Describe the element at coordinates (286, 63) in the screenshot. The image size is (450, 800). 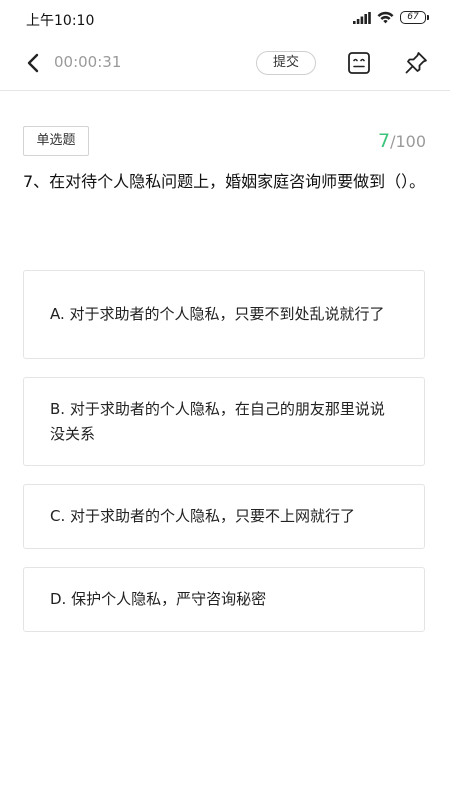
I see `submit-button: 提交` at that location.